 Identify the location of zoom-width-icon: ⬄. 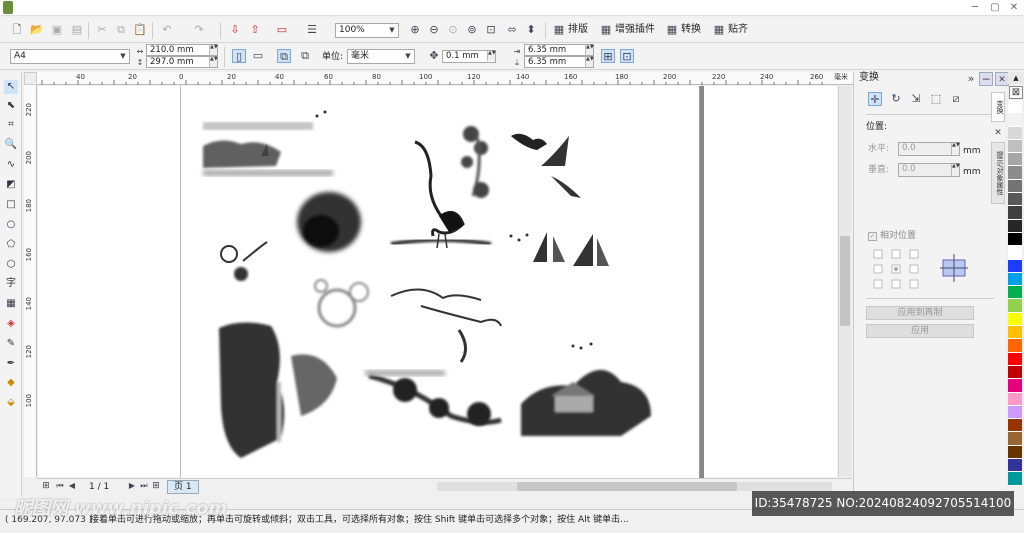
(512, 30).